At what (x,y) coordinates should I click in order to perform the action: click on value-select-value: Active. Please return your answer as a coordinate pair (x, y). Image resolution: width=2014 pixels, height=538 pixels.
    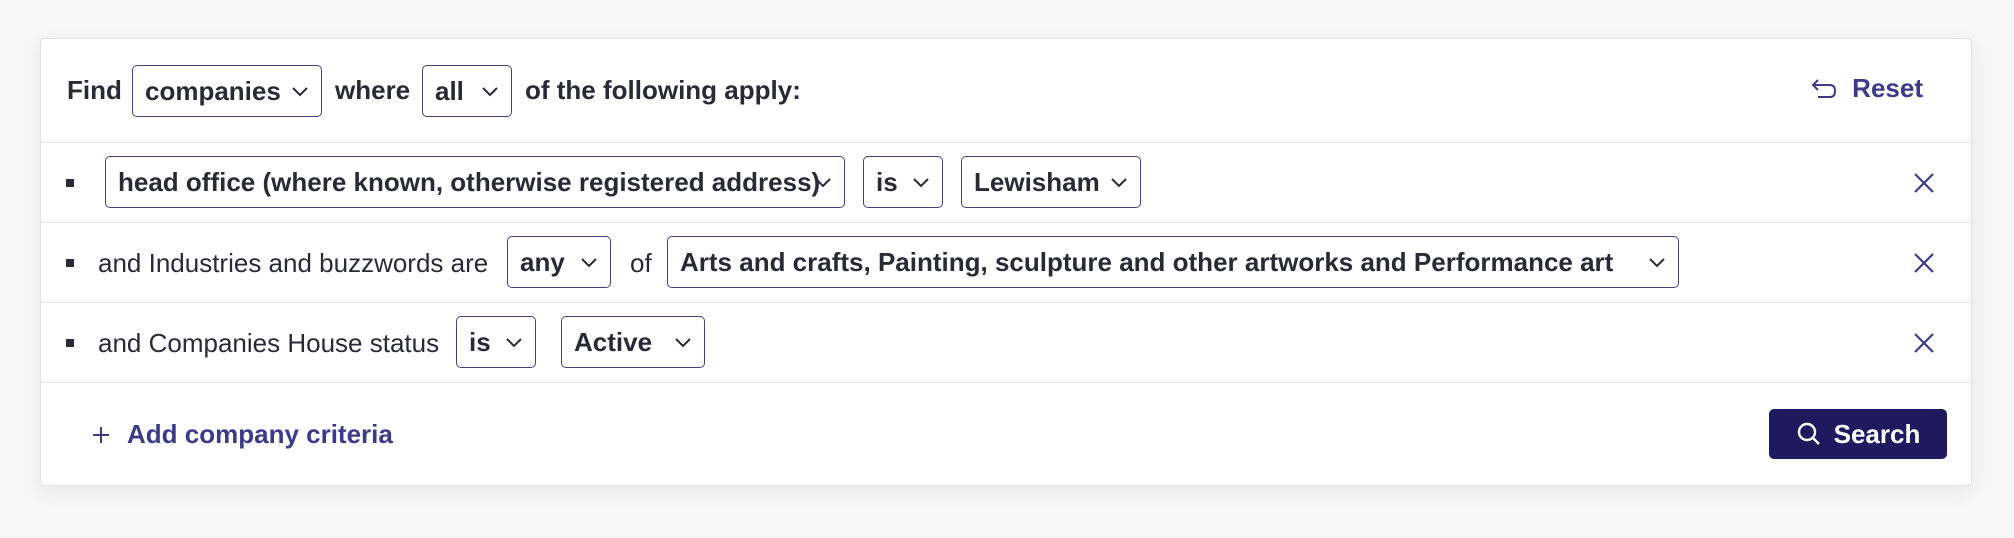
    Looking at the image, I should click on (613, 341).